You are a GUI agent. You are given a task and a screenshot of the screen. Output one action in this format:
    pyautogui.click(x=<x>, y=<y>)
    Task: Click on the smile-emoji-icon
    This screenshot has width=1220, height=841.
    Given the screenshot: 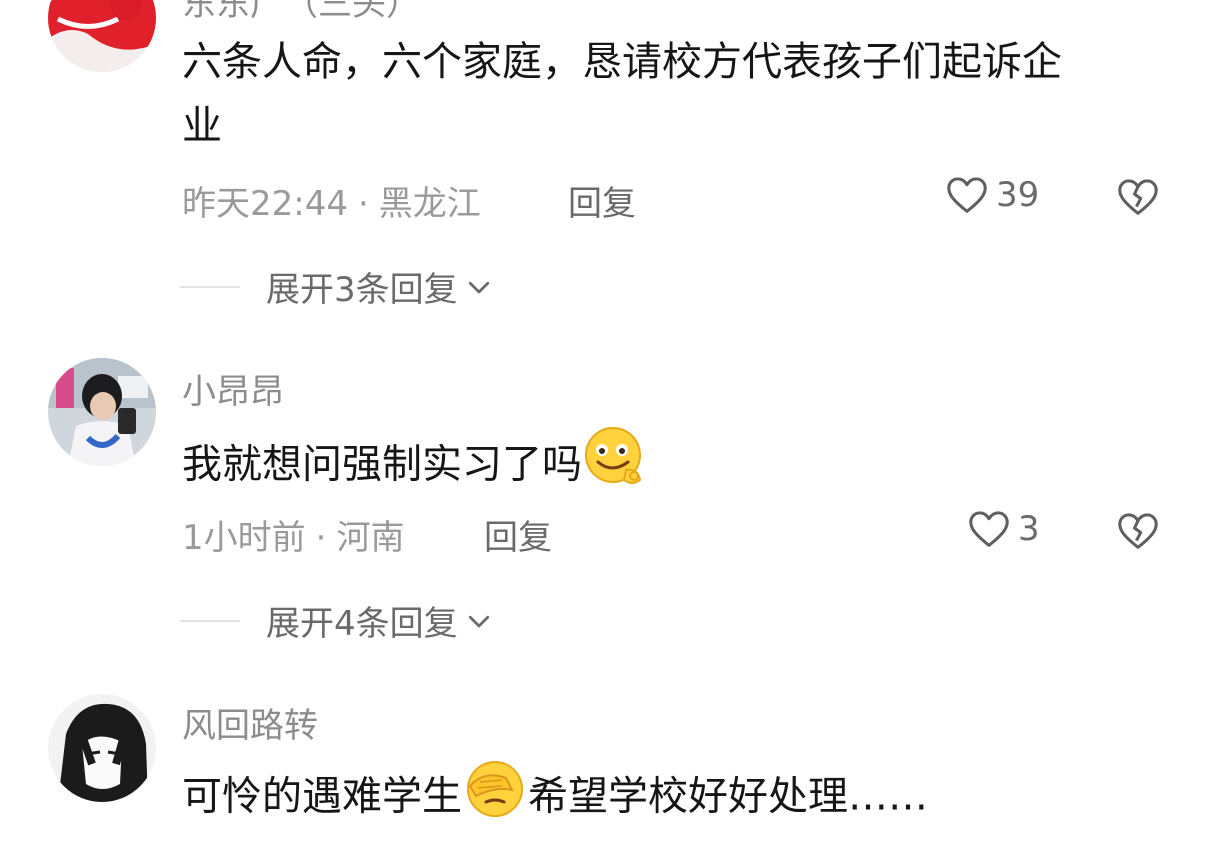 What is the action you would take?
    pyautogui.click(x=613, y=455)
    